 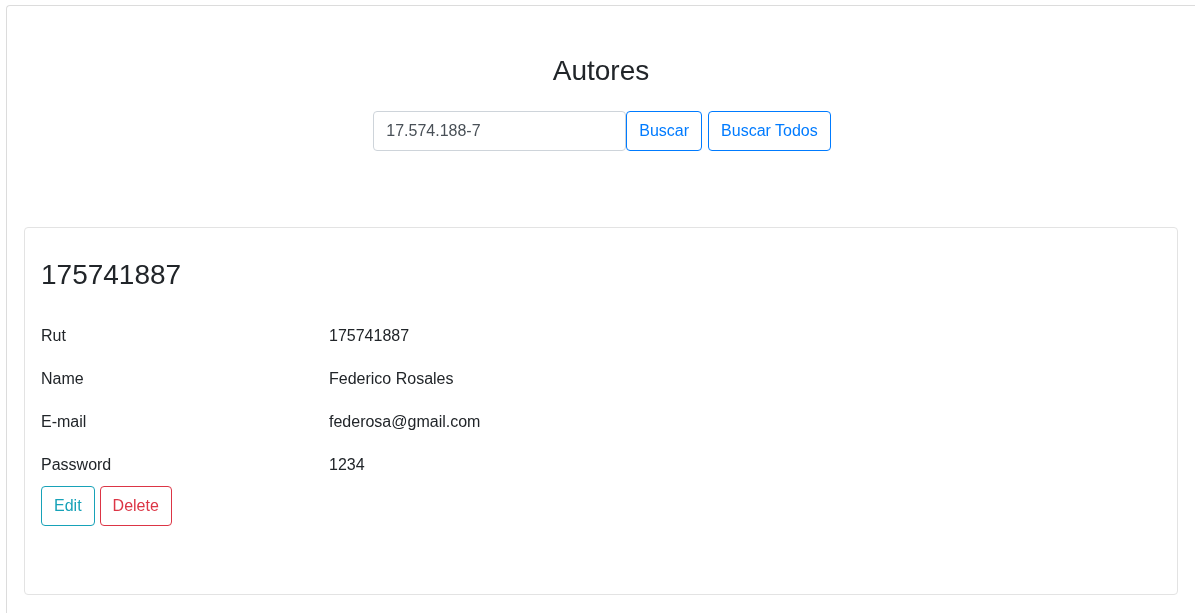 I want to click on search-button: Buscar, so click(x=664, y=131).